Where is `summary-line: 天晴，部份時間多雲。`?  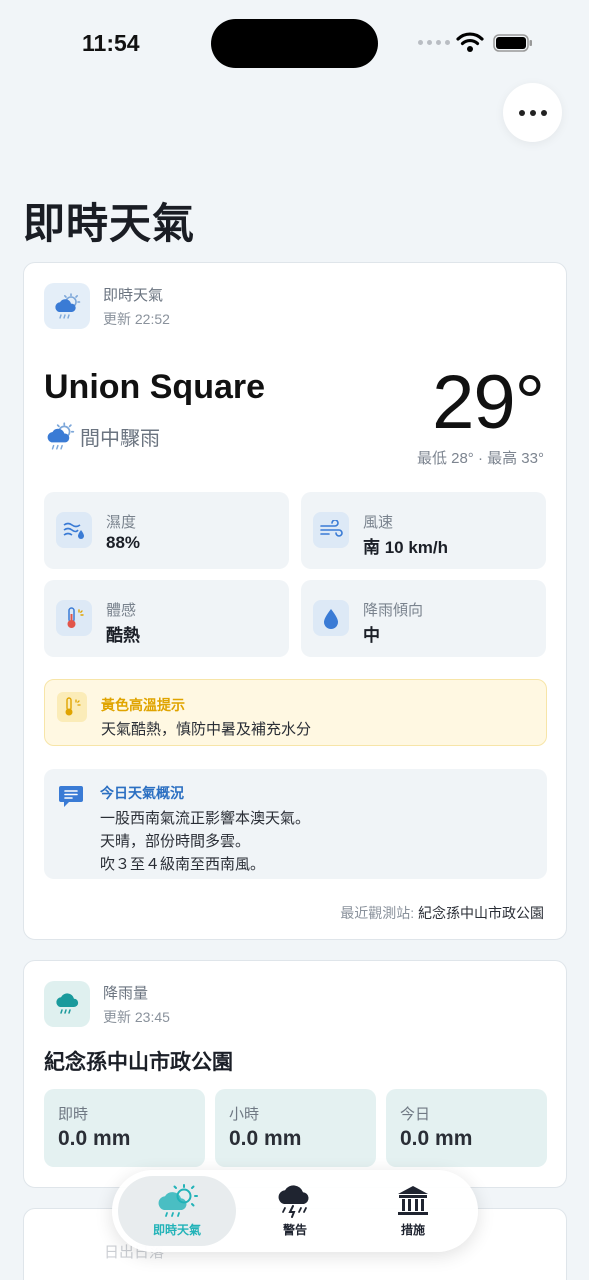
summary-line: 天晴，部份時間多雲。 is located at coordinates (175, 841).